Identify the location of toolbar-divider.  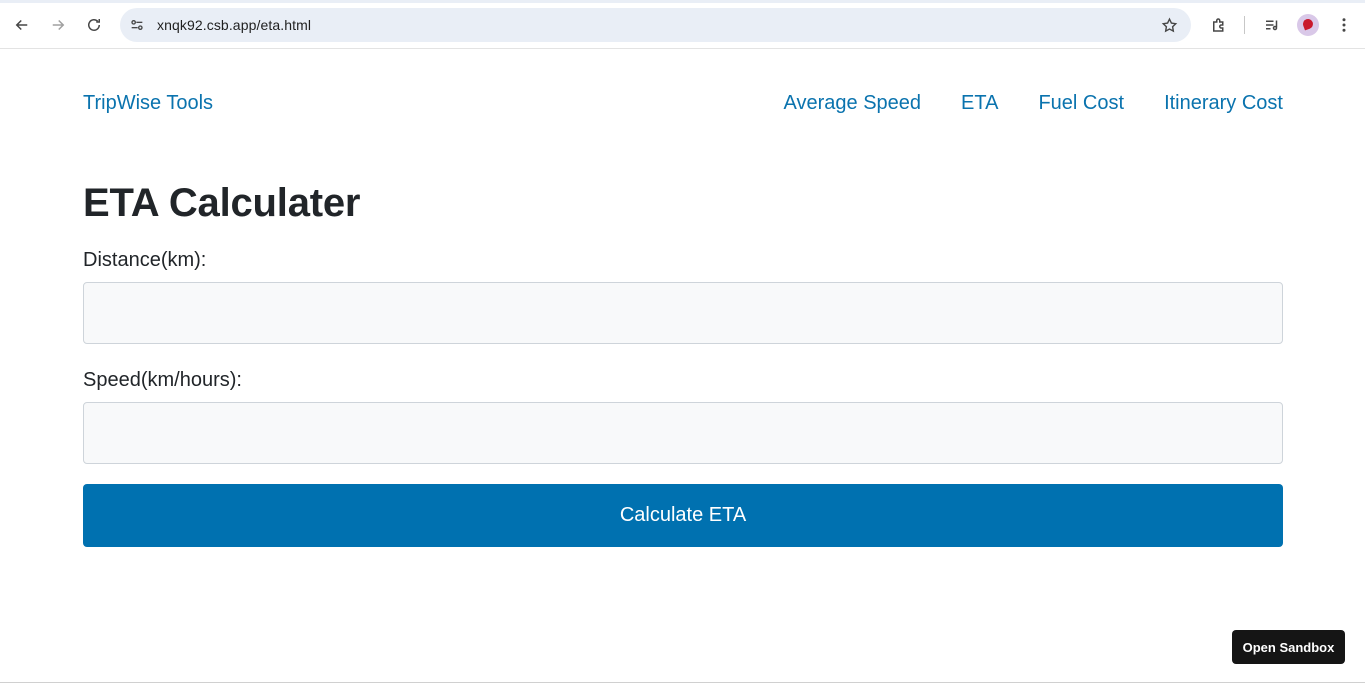
(1244, 25).